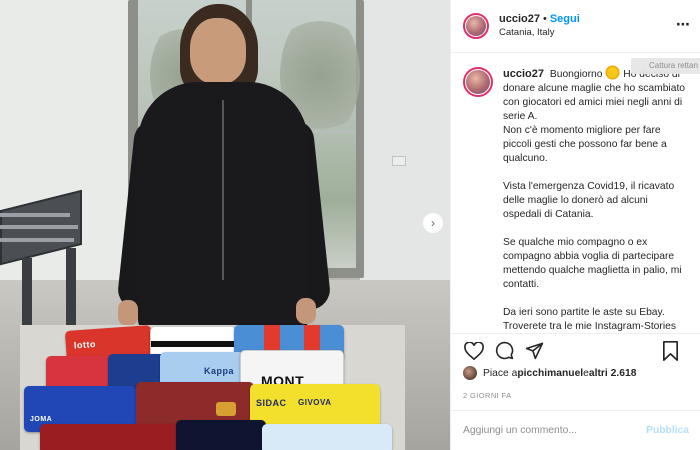 The image size is (700, 450). Describe the element at coordinates (519, 19) in the screenshot. I see `username-link: uccio27` at that location.